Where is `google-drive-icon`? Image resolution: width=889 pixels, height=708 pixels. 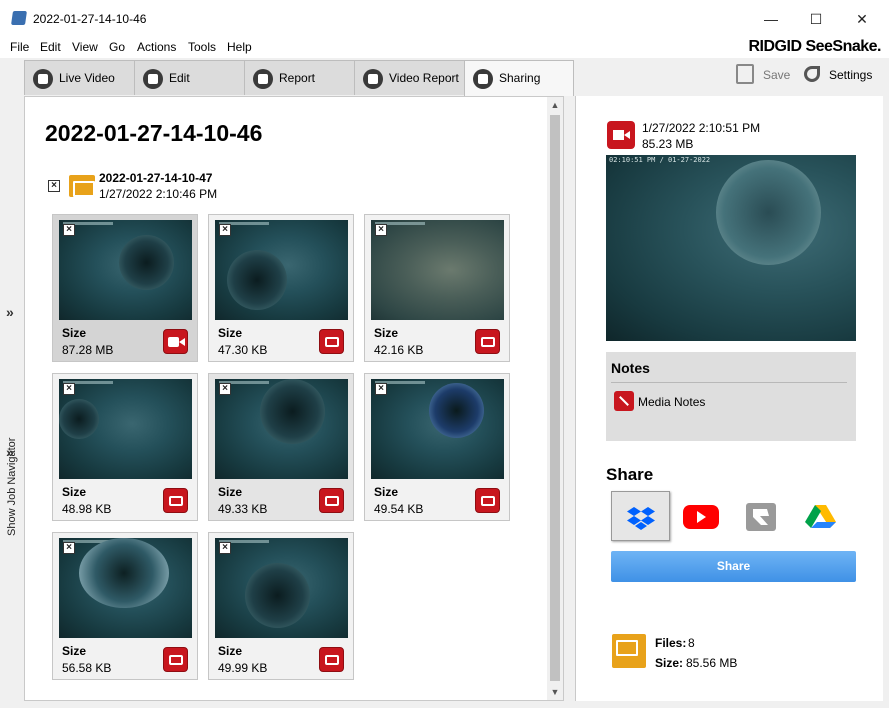
google-drive-icon is located at coordinates (820, 516).